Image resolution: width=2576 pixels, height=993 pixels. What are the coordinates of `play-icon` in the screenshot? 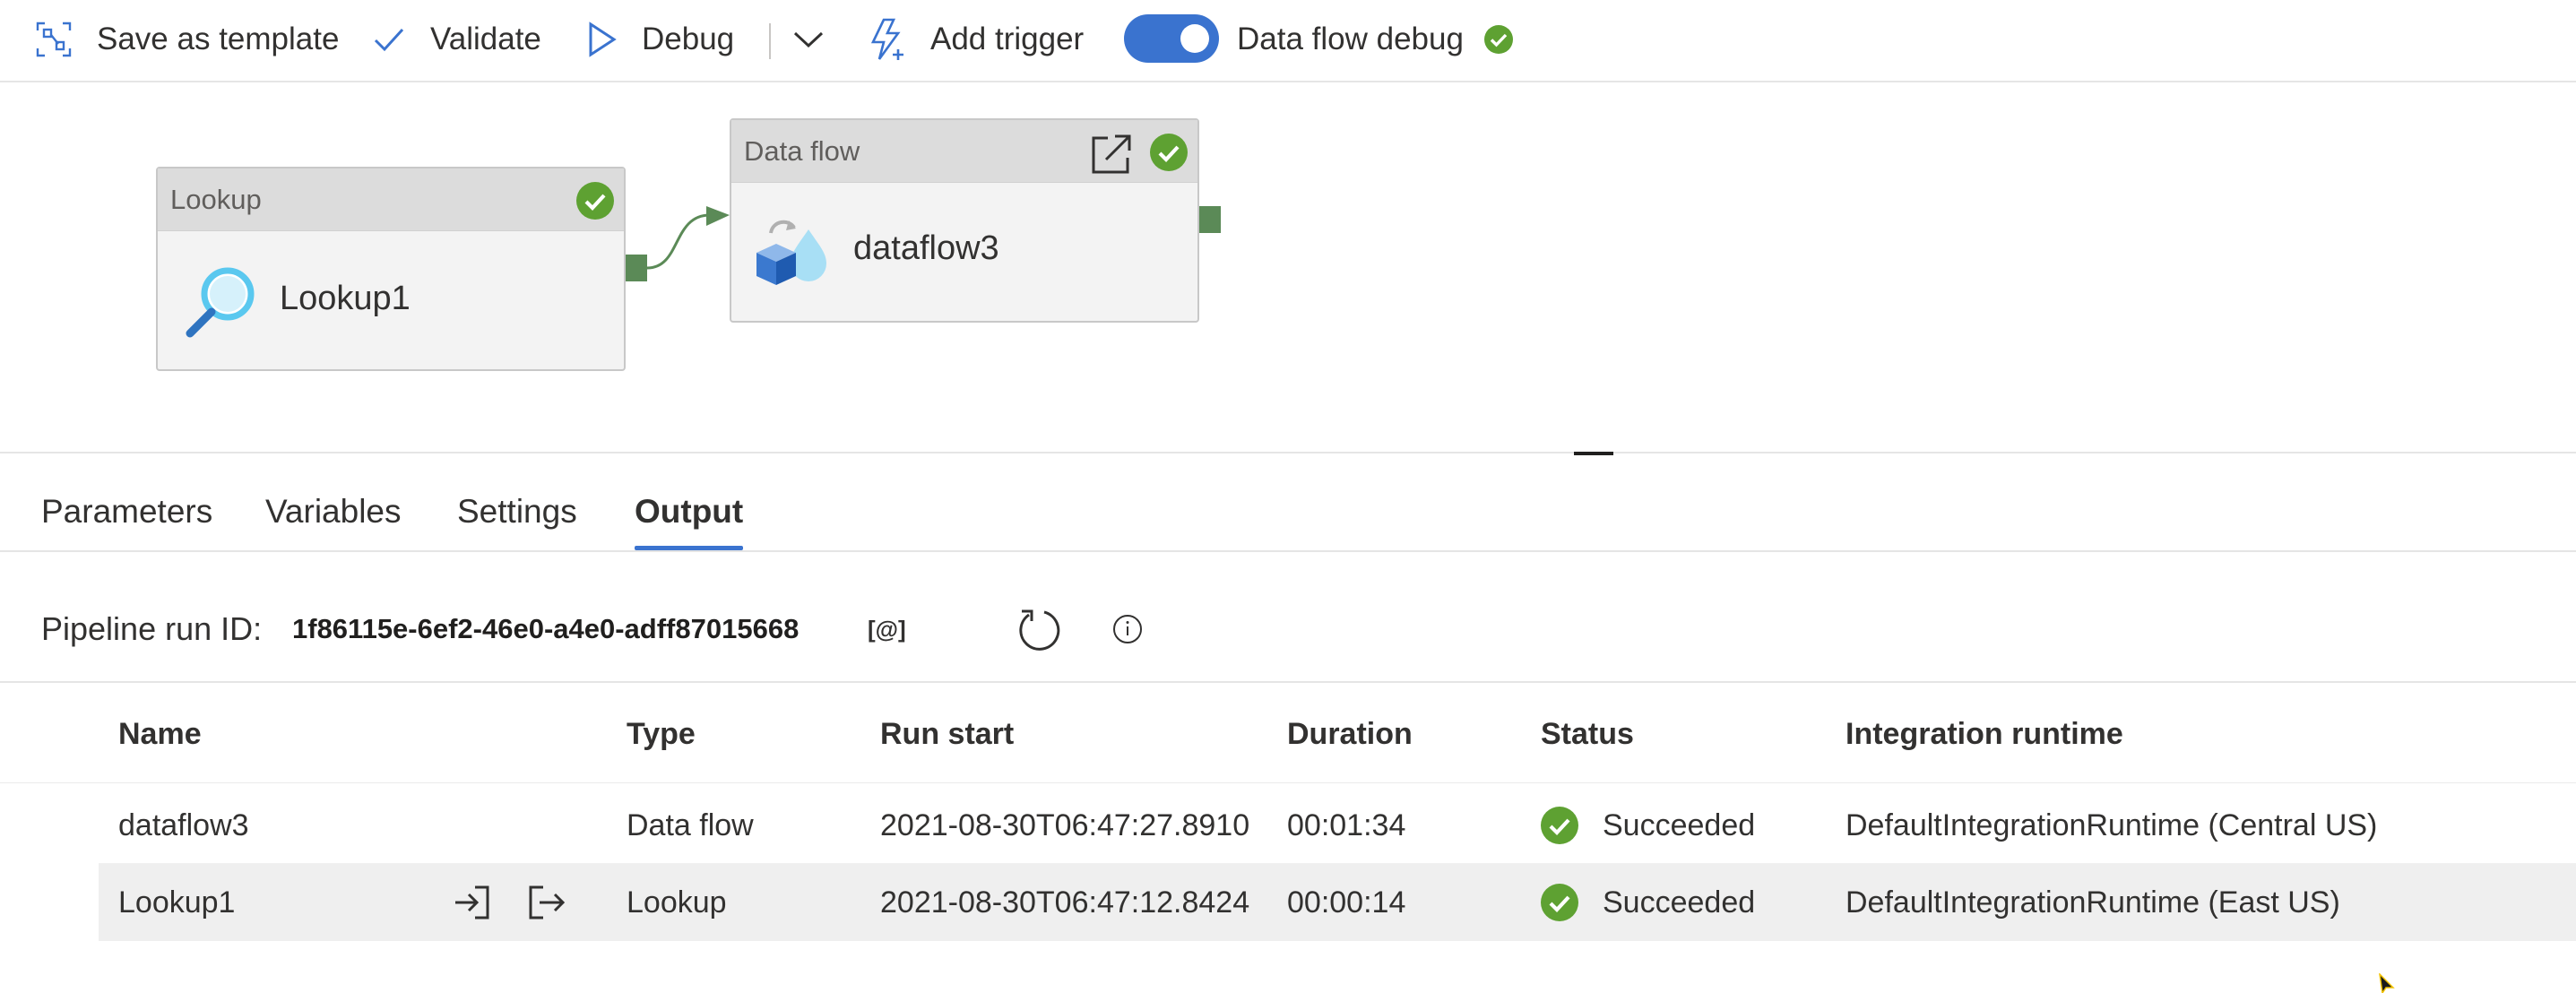 It's located at (603, 39).